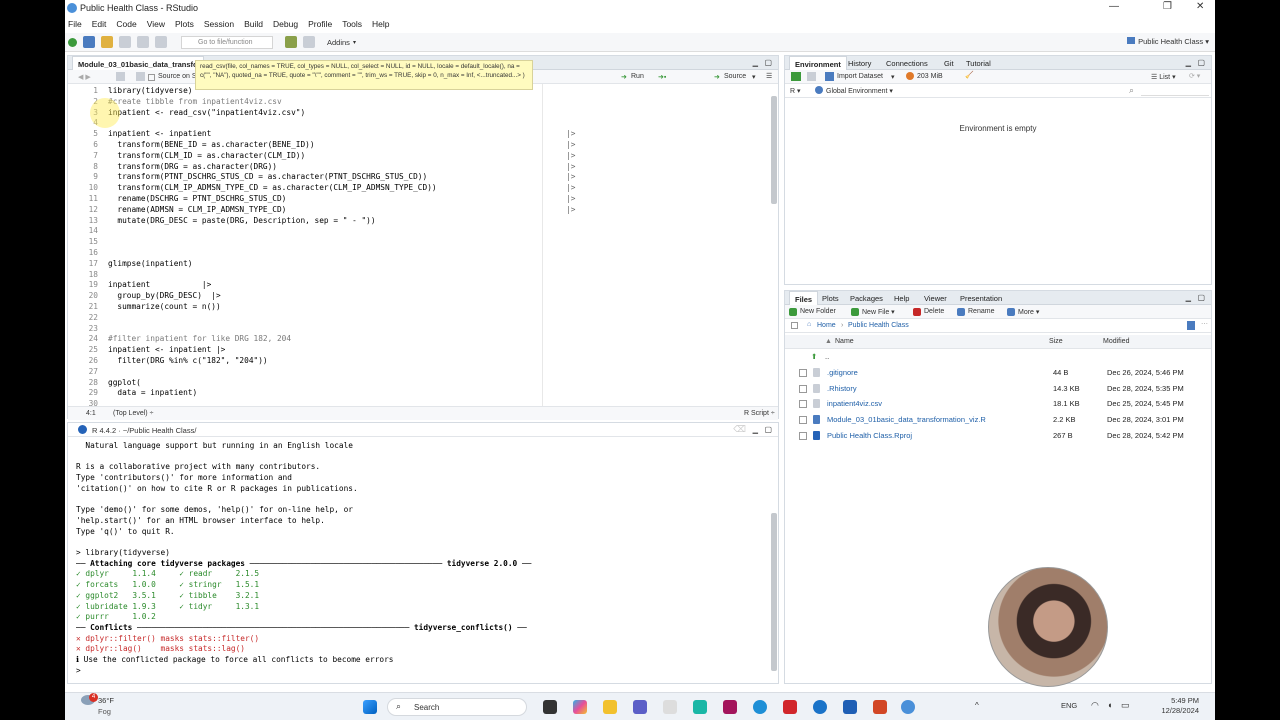  Describe the element at coordinates (935, 298) in the screenshot. I see `tab-viewer: Viewer` at that location.